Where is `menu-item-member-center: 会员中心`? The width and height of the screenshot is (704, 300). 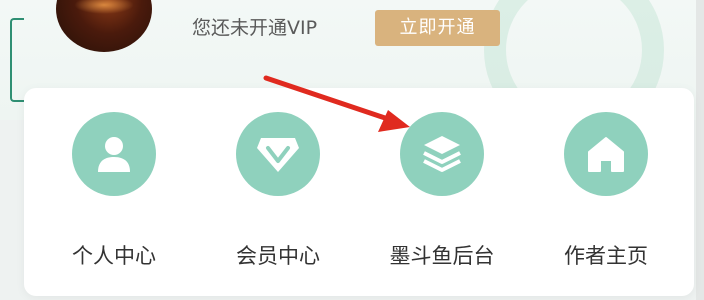
menu-item-member-center: 会员中心 is located at coordinates (278, 197).